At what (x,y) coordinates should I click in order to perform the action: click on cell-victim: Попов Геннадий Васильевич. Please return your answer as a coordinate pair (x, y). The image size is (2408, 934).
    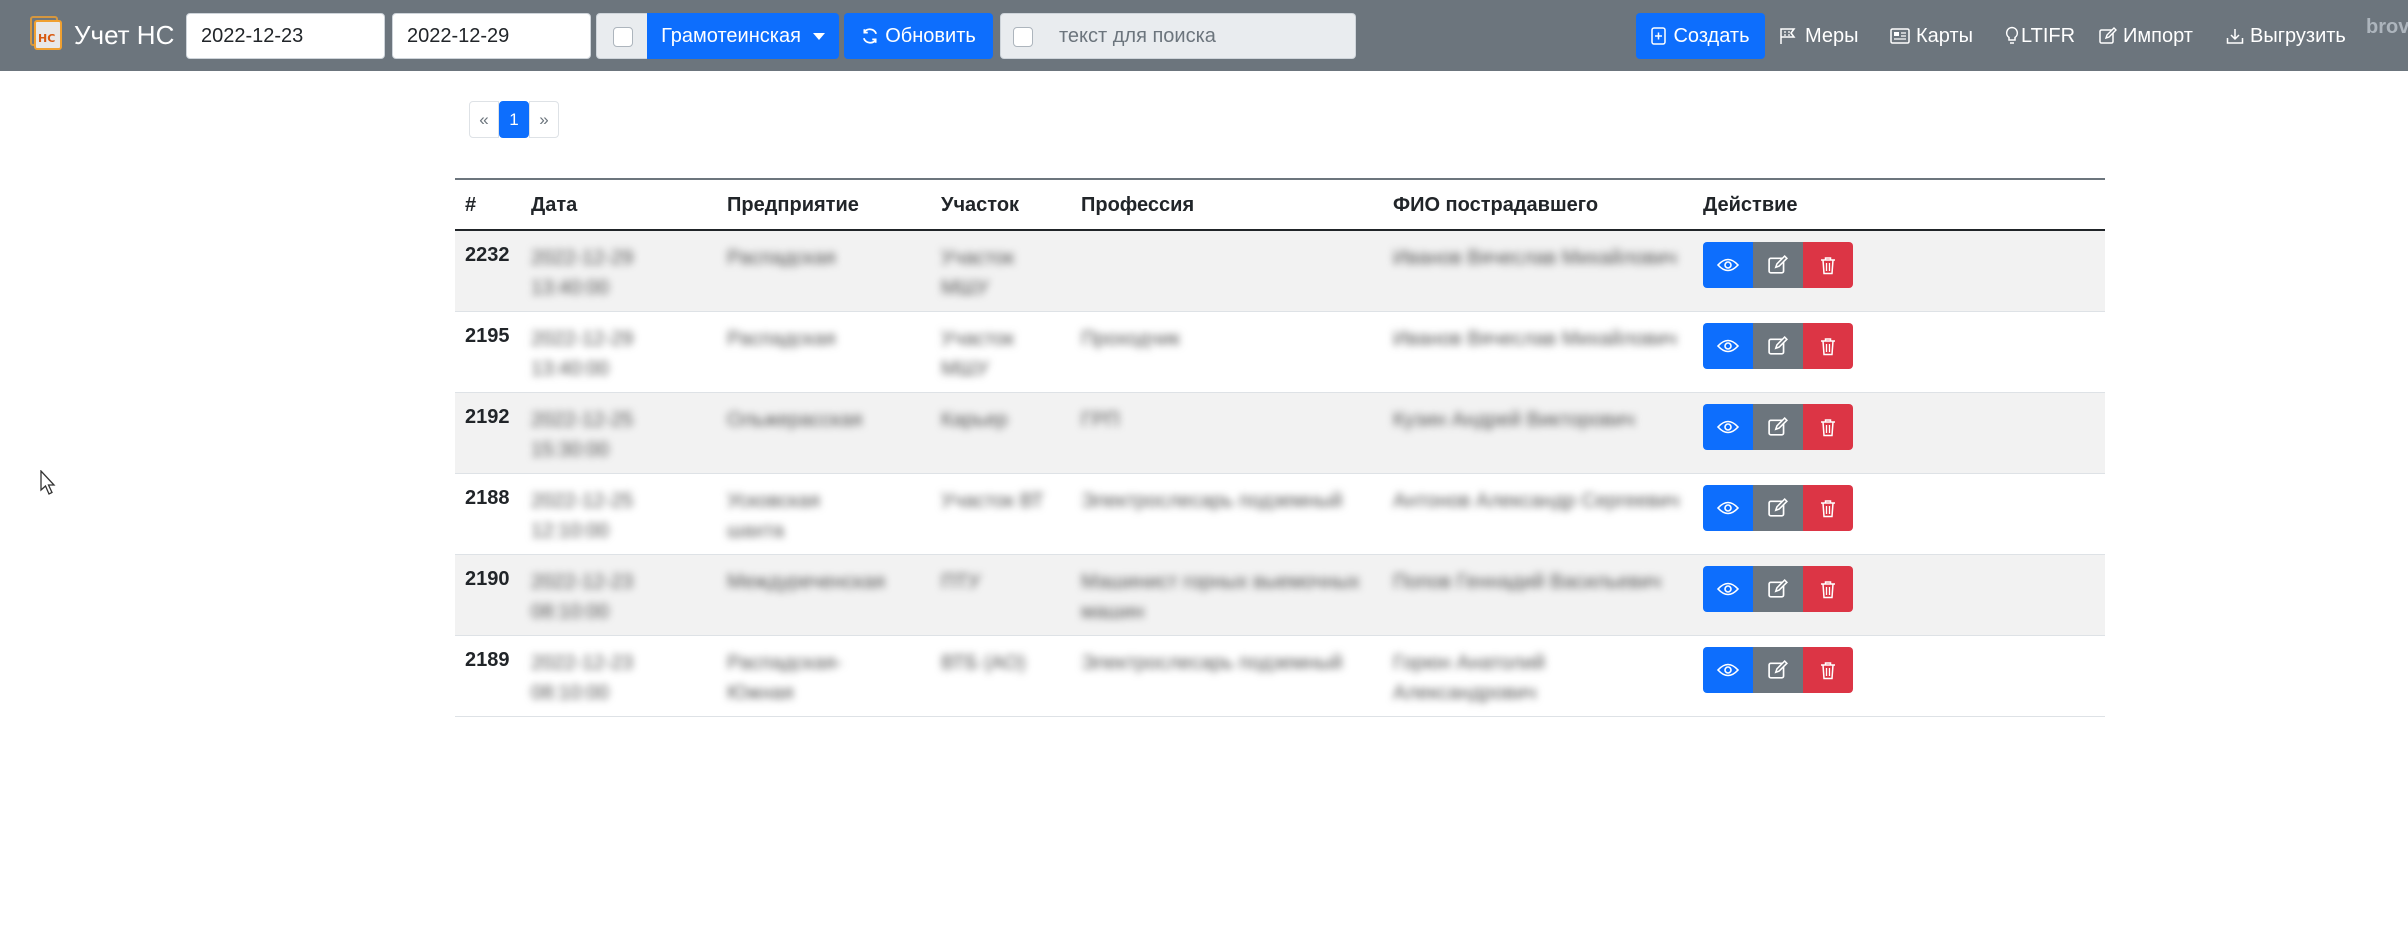
    Looking at the image, I should click on (1527, 582).